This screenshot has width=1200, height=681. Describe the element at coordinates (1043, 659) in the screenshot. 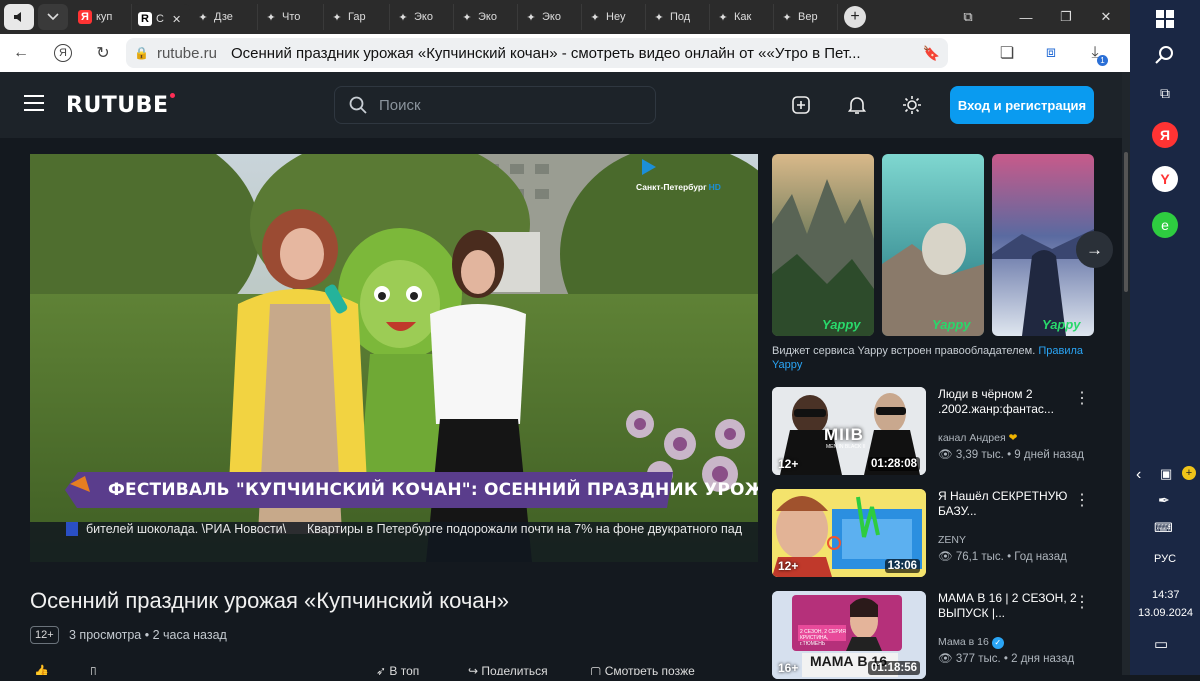

I see `time-ago: 2 дня назад` at that location.